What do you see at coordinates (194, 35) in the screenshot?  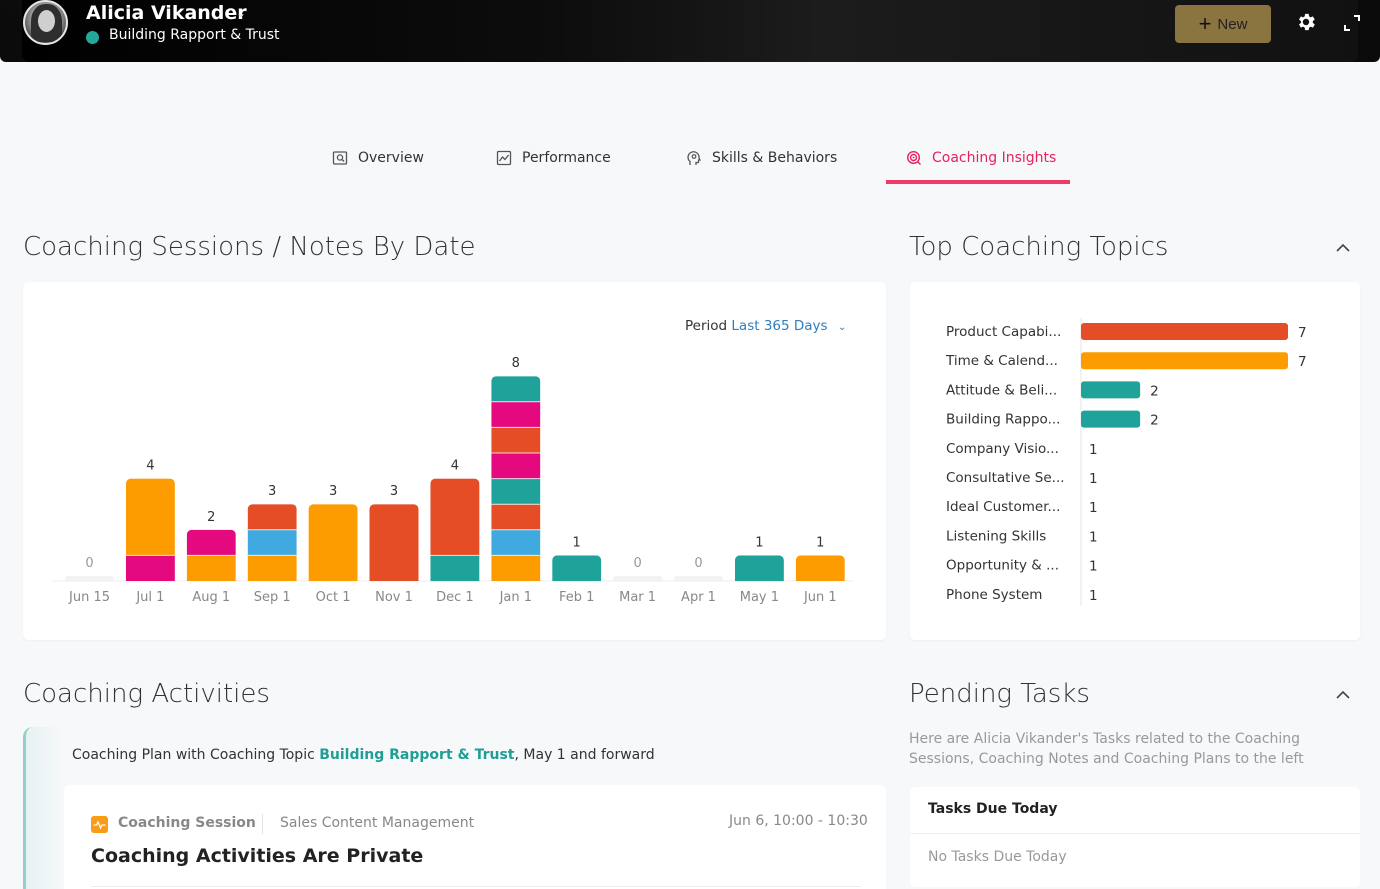 I see `coaching-topic-status: Building Rapport & Trust` at bounding box center [194, 35].